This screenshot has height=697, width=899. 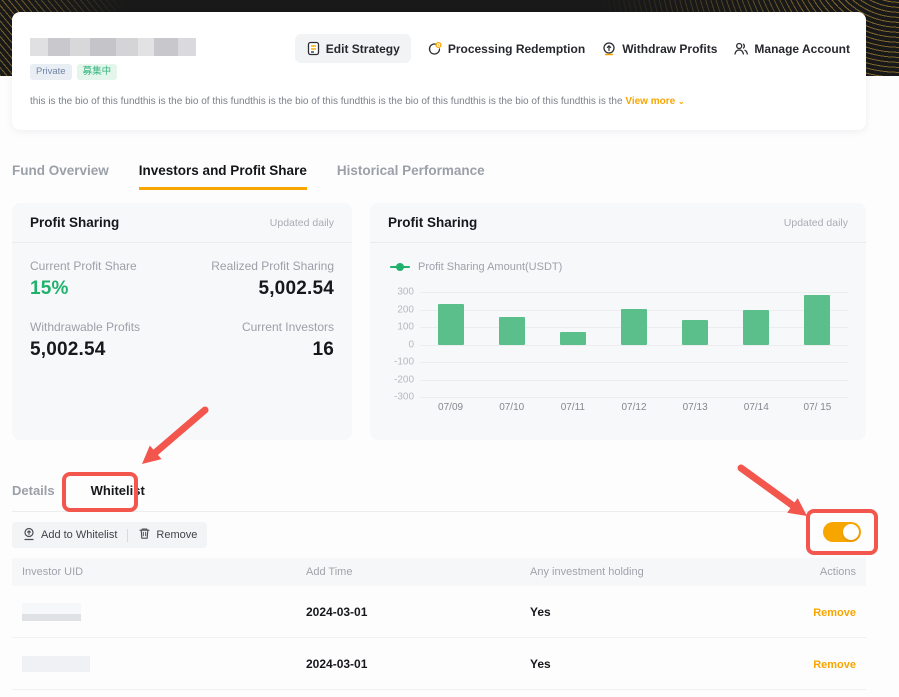 What do you see at coordinates (695, 407) in the screenshot?
I see `x-axis-tick-label: 07/13` at bounding box center [695, 407].